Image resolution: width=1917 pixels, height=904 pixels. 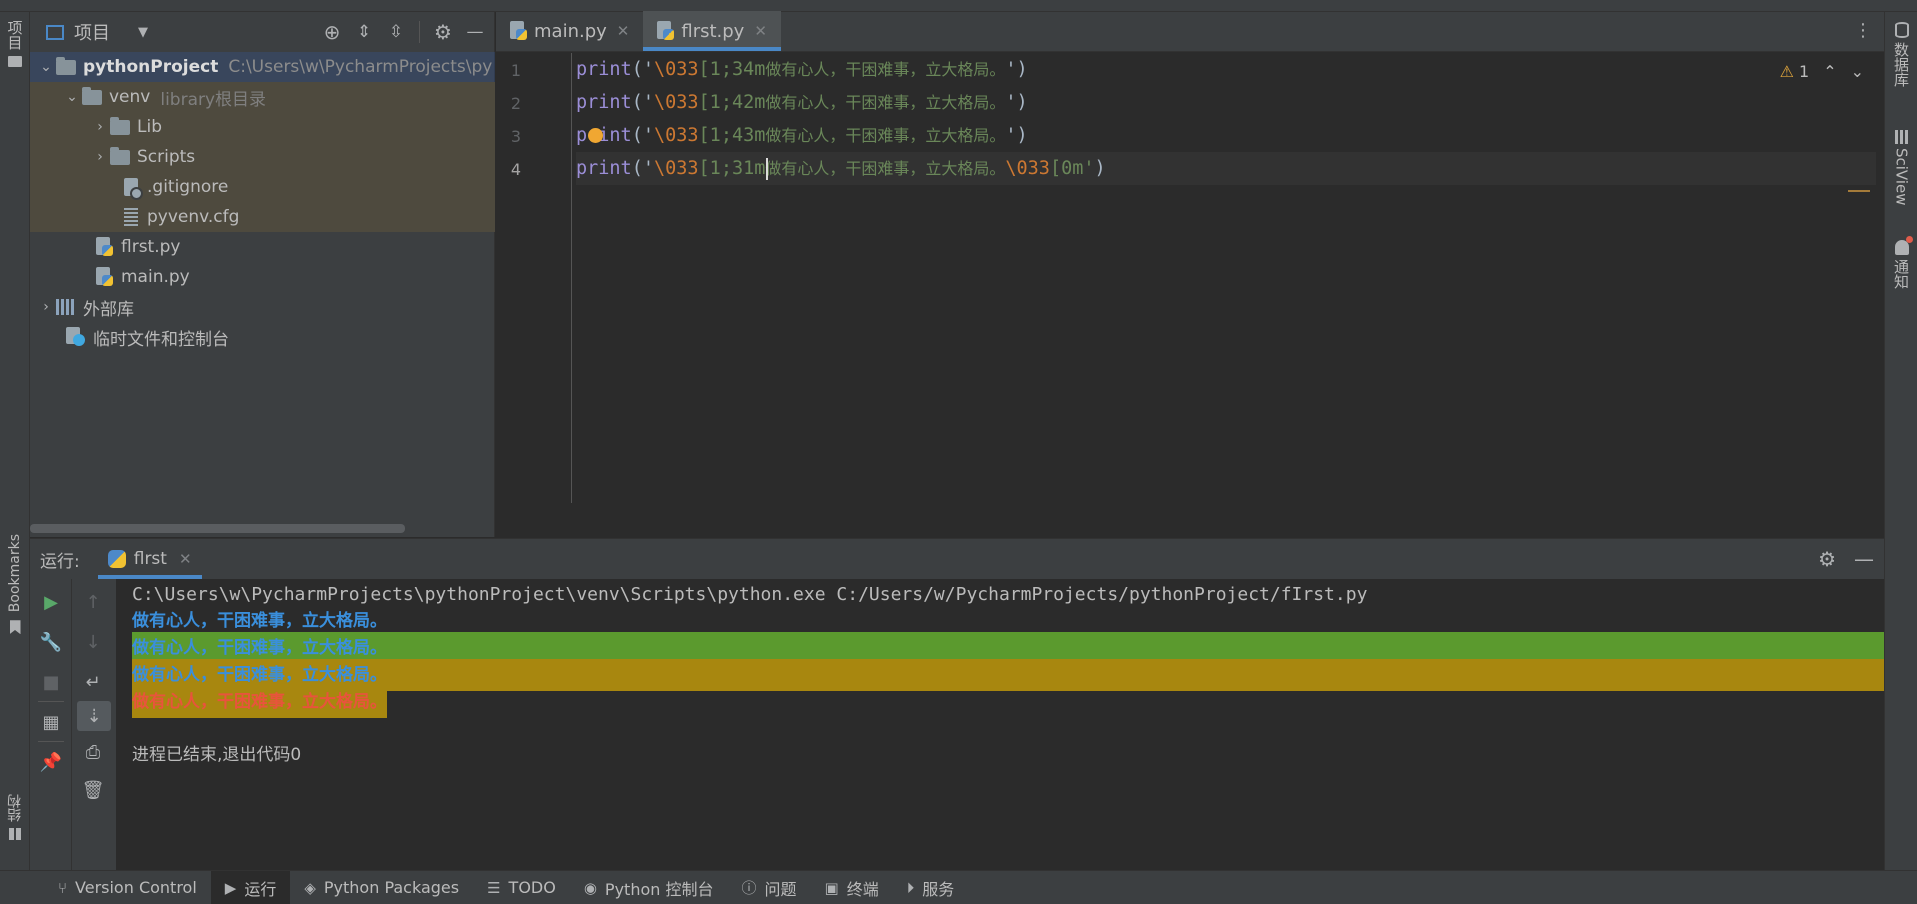 What do you see at coordinates (161, 339) in the screenshot?
I see `tree-item-label: 临时文件和控制台` at bounding box center [161, 339].